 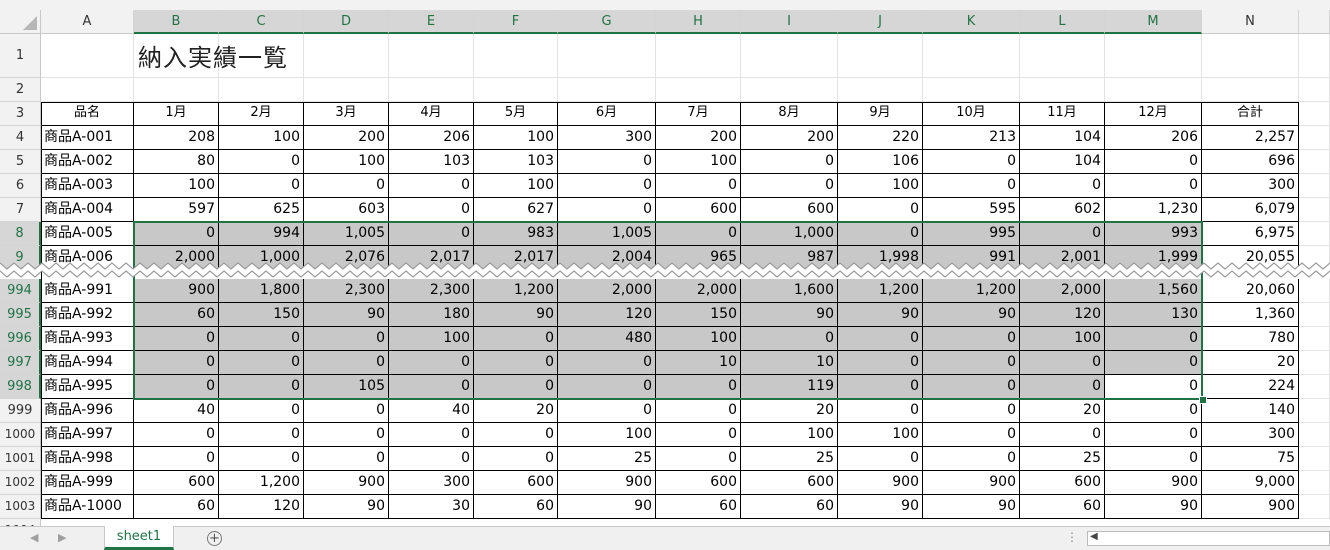 I want to click on column-header-g: G, so click(x=607, y=22).